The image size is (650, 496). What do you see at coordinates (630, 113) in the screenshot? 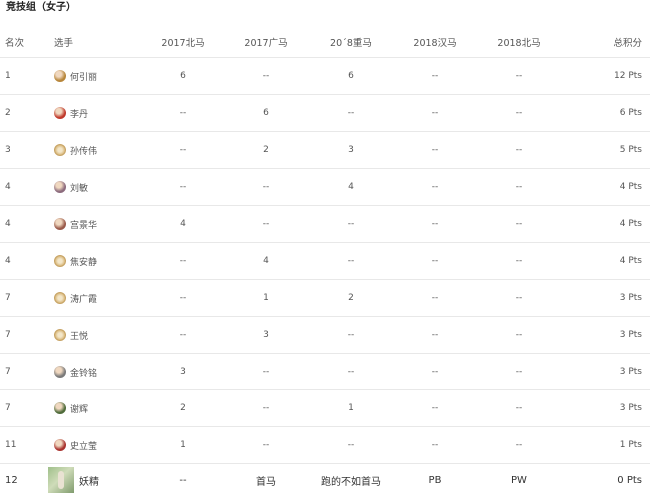
I see `total-points-cell: 6 Pts` at bounding box center [630, 113].